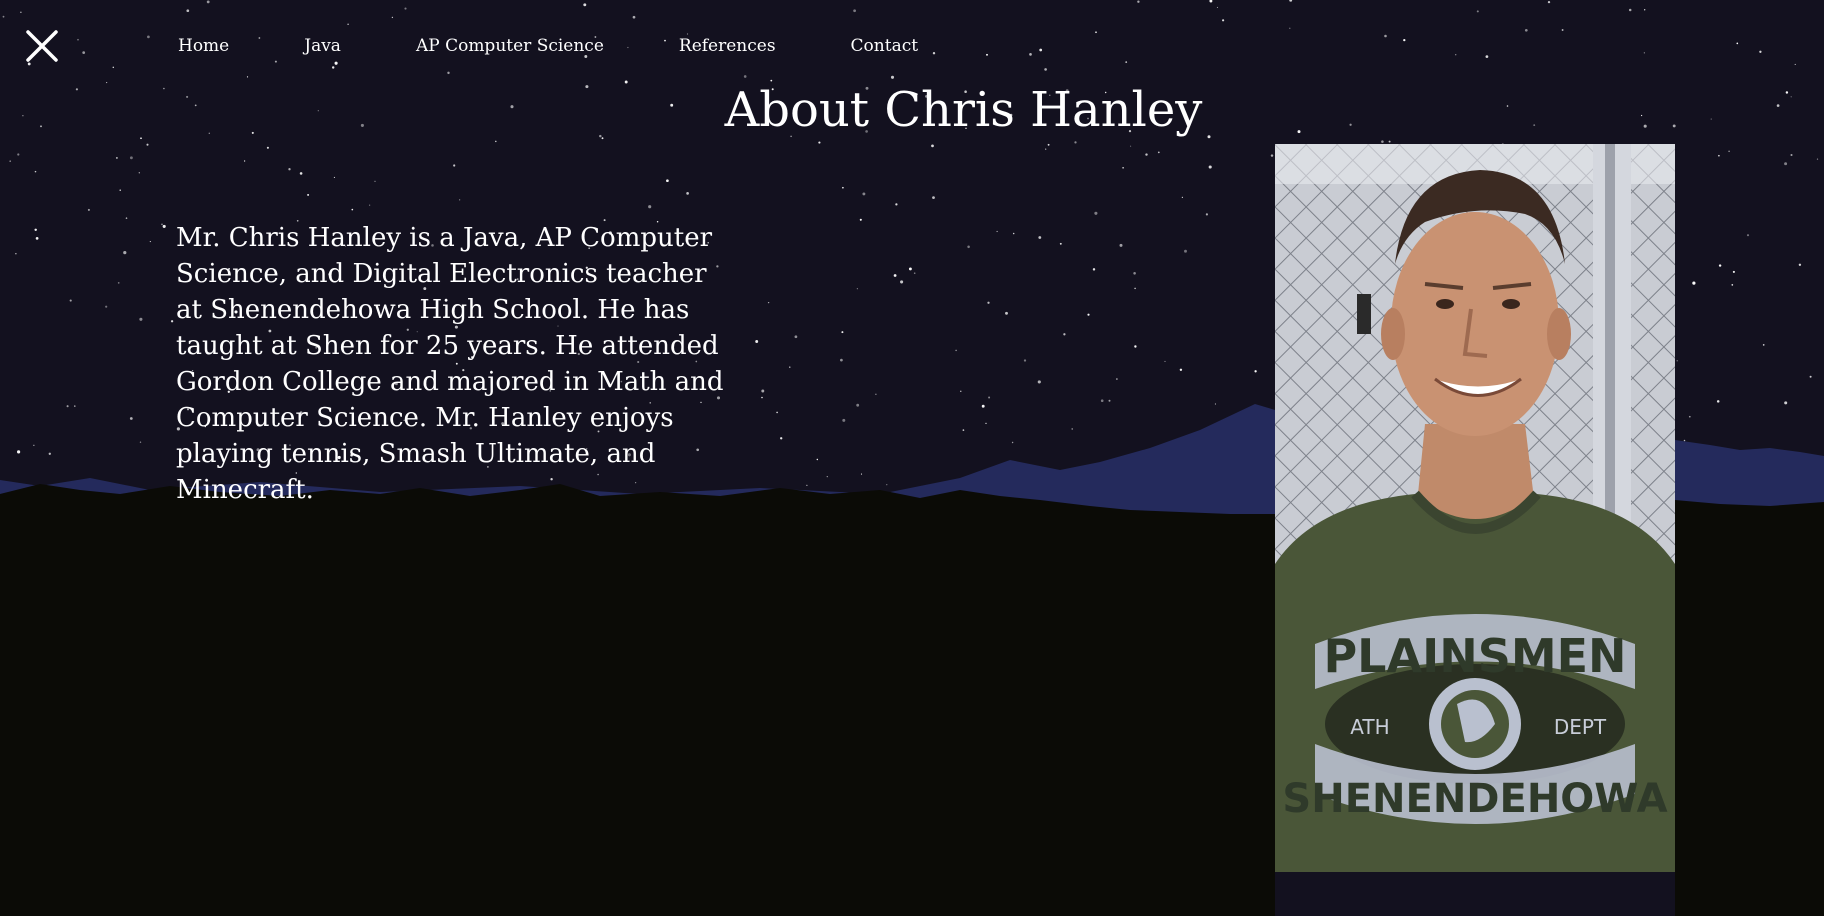  Describe the element at coordinates (42, 46) in the screenshot. I see `close-menu-button` at that location.